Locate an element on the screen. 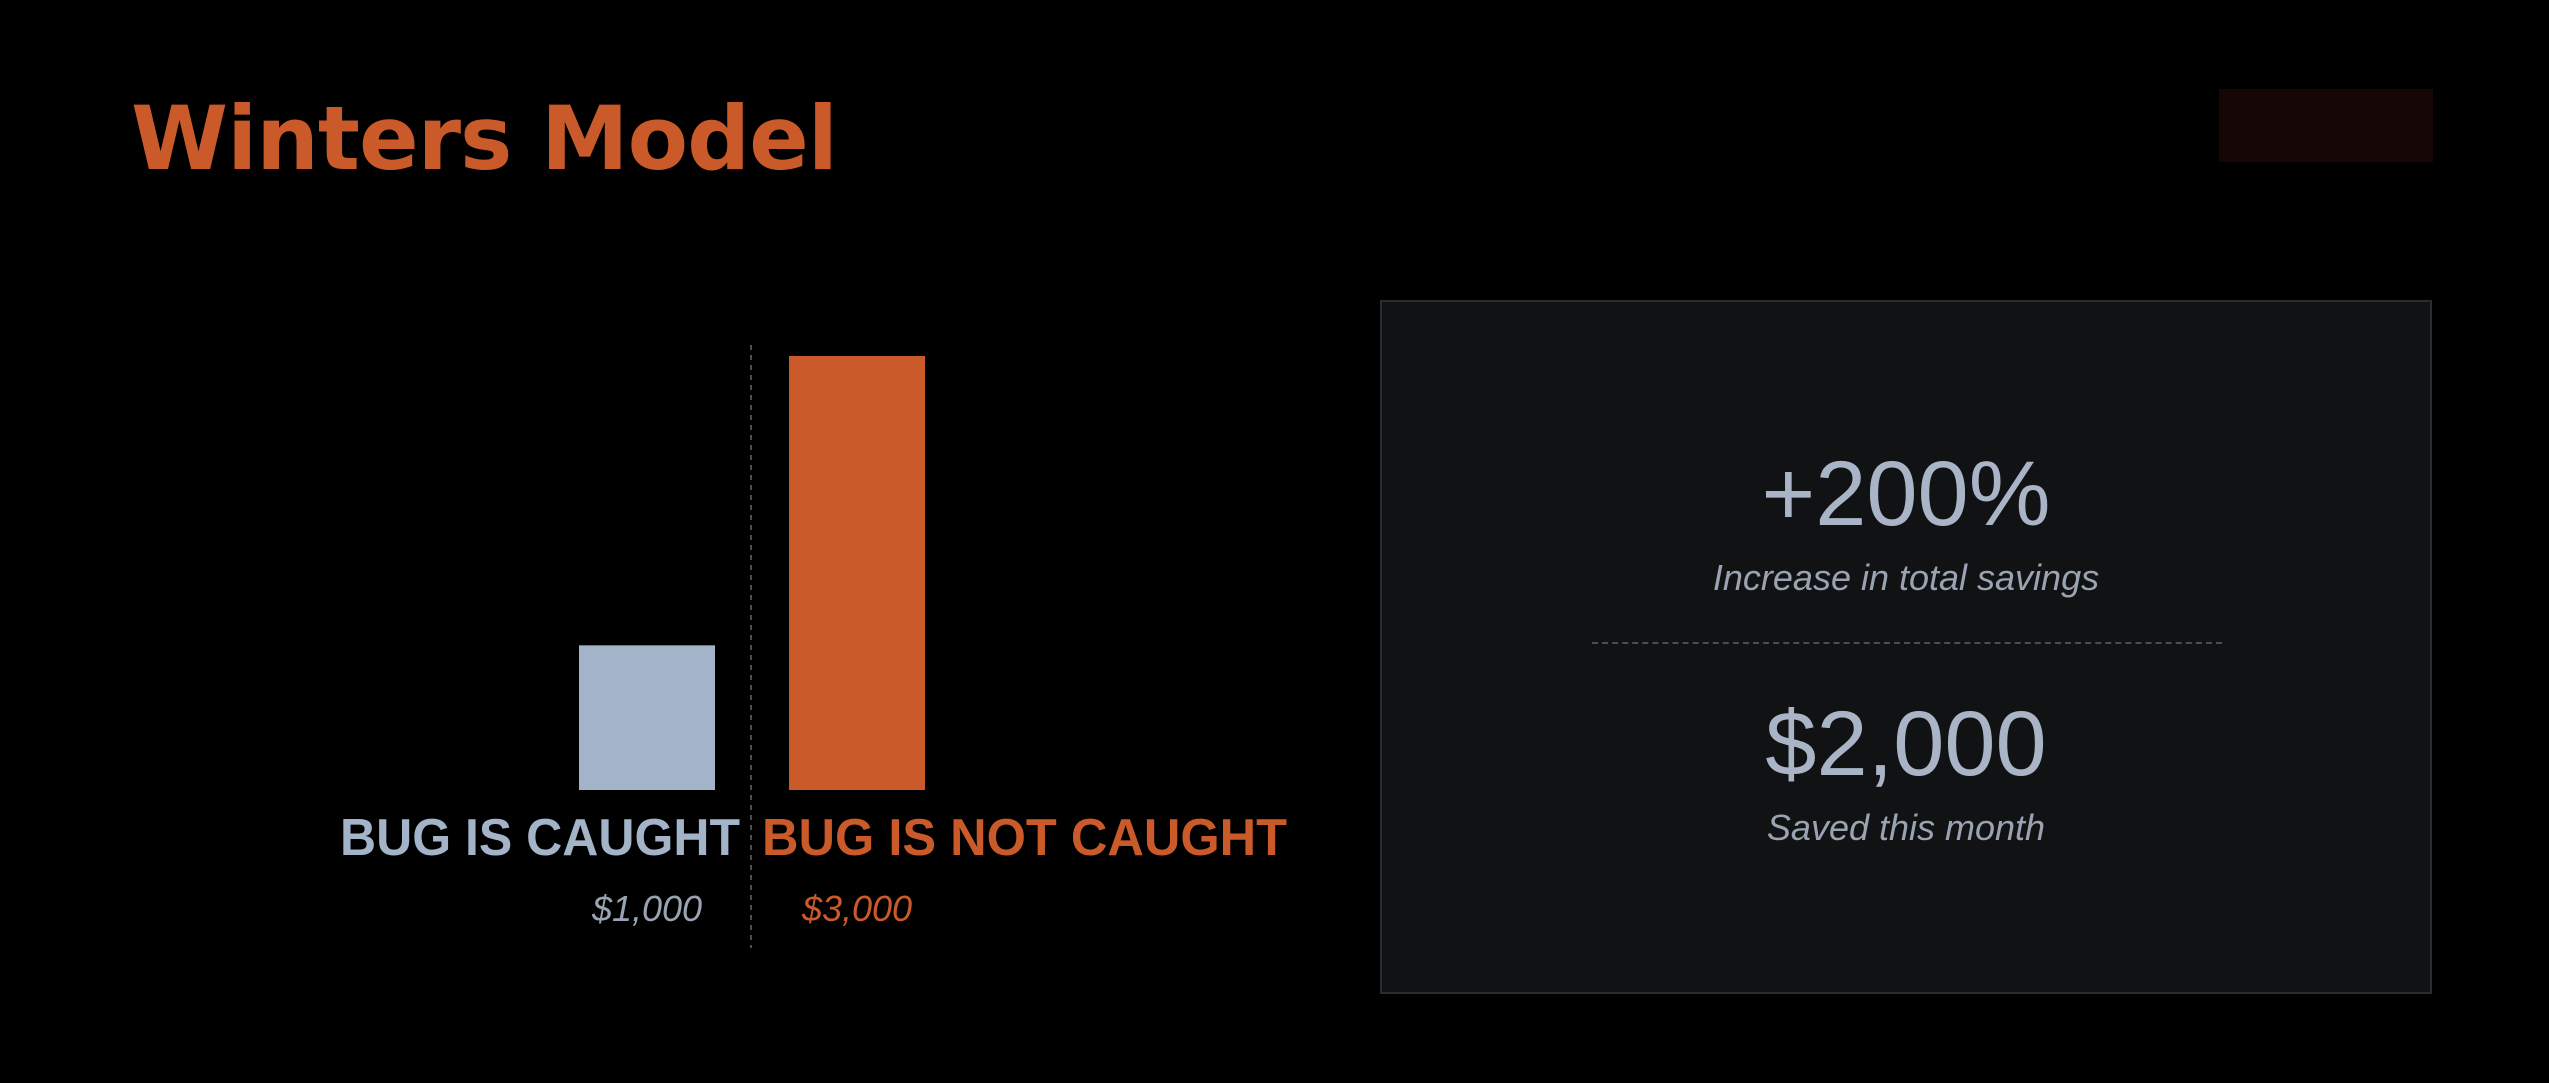  bar-bug-caught is located at coordinates (647, 717).